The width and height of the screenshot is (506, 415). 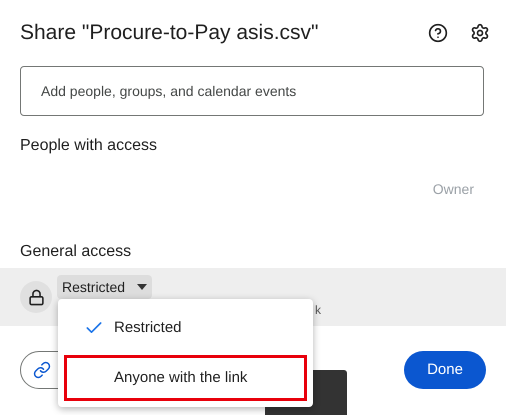 I want to click on access-dropdown: Restricted, so click(x=104, y=287).